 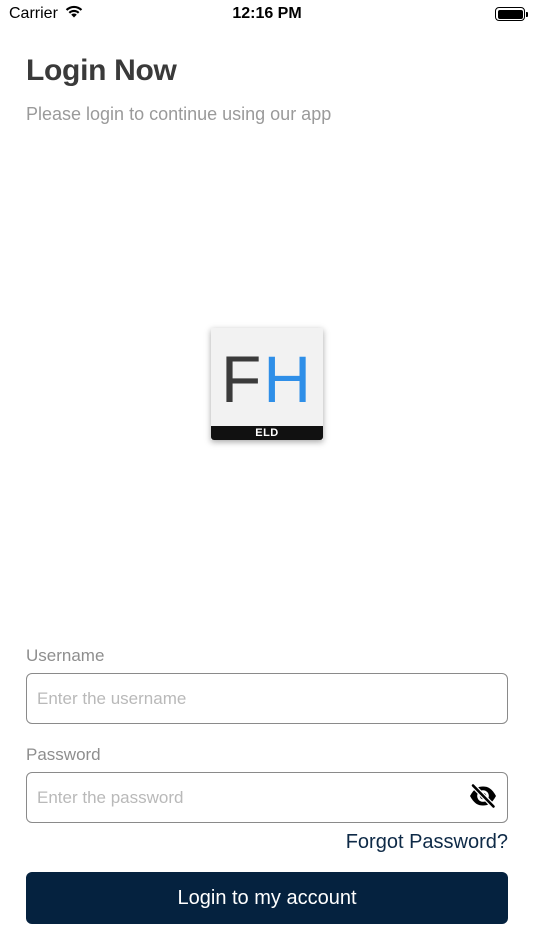 I want to click on wifi-icon, so click(x=74, y=14).